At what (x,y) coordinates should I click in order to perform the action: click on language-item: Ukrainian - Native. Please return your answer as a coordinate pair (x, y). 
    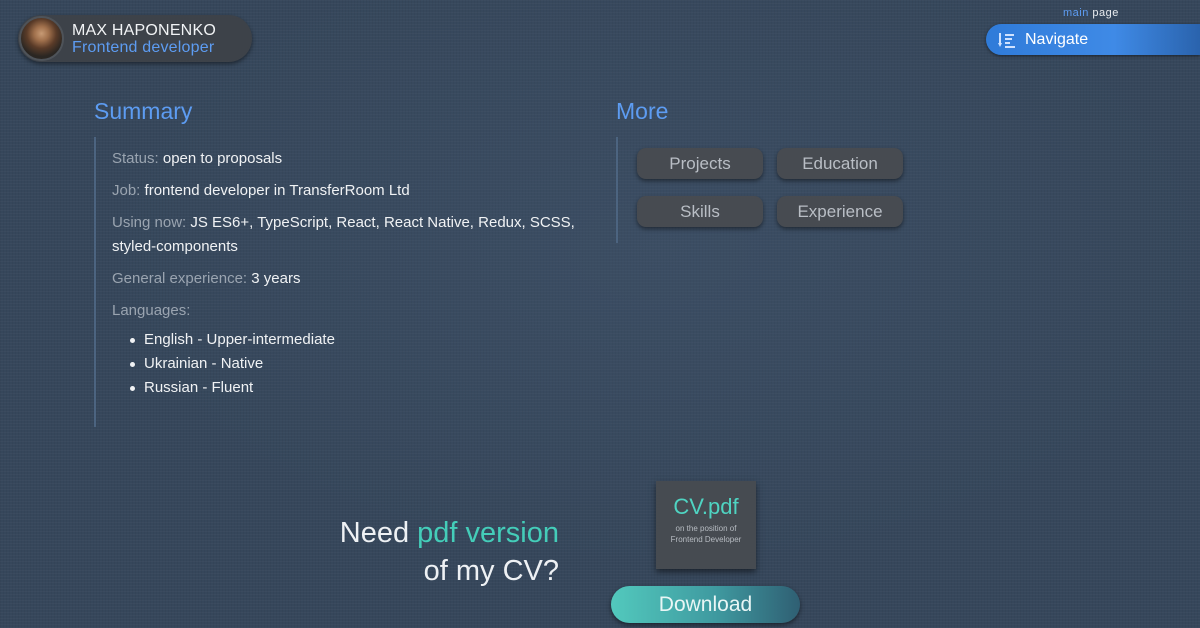
    Looking at the image, I should click on (357, 364).